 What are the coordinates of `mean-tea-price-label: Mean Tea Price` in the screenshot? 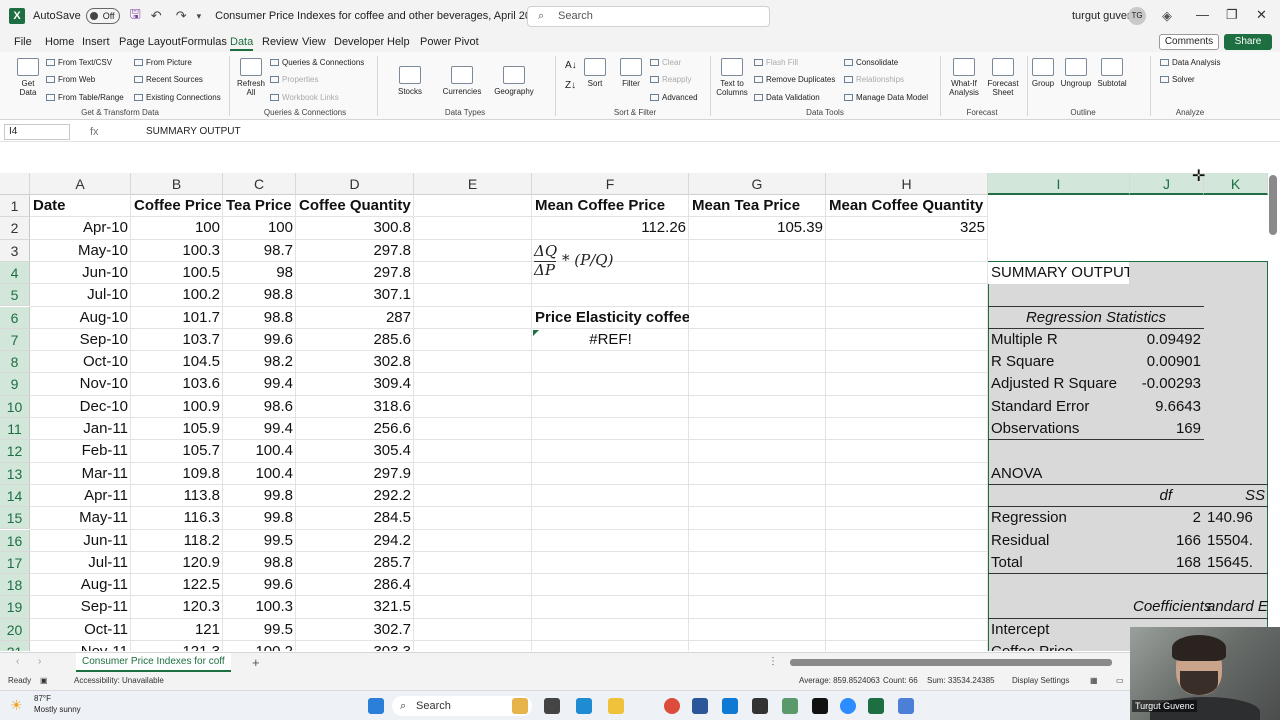 It's located at (757, 206).